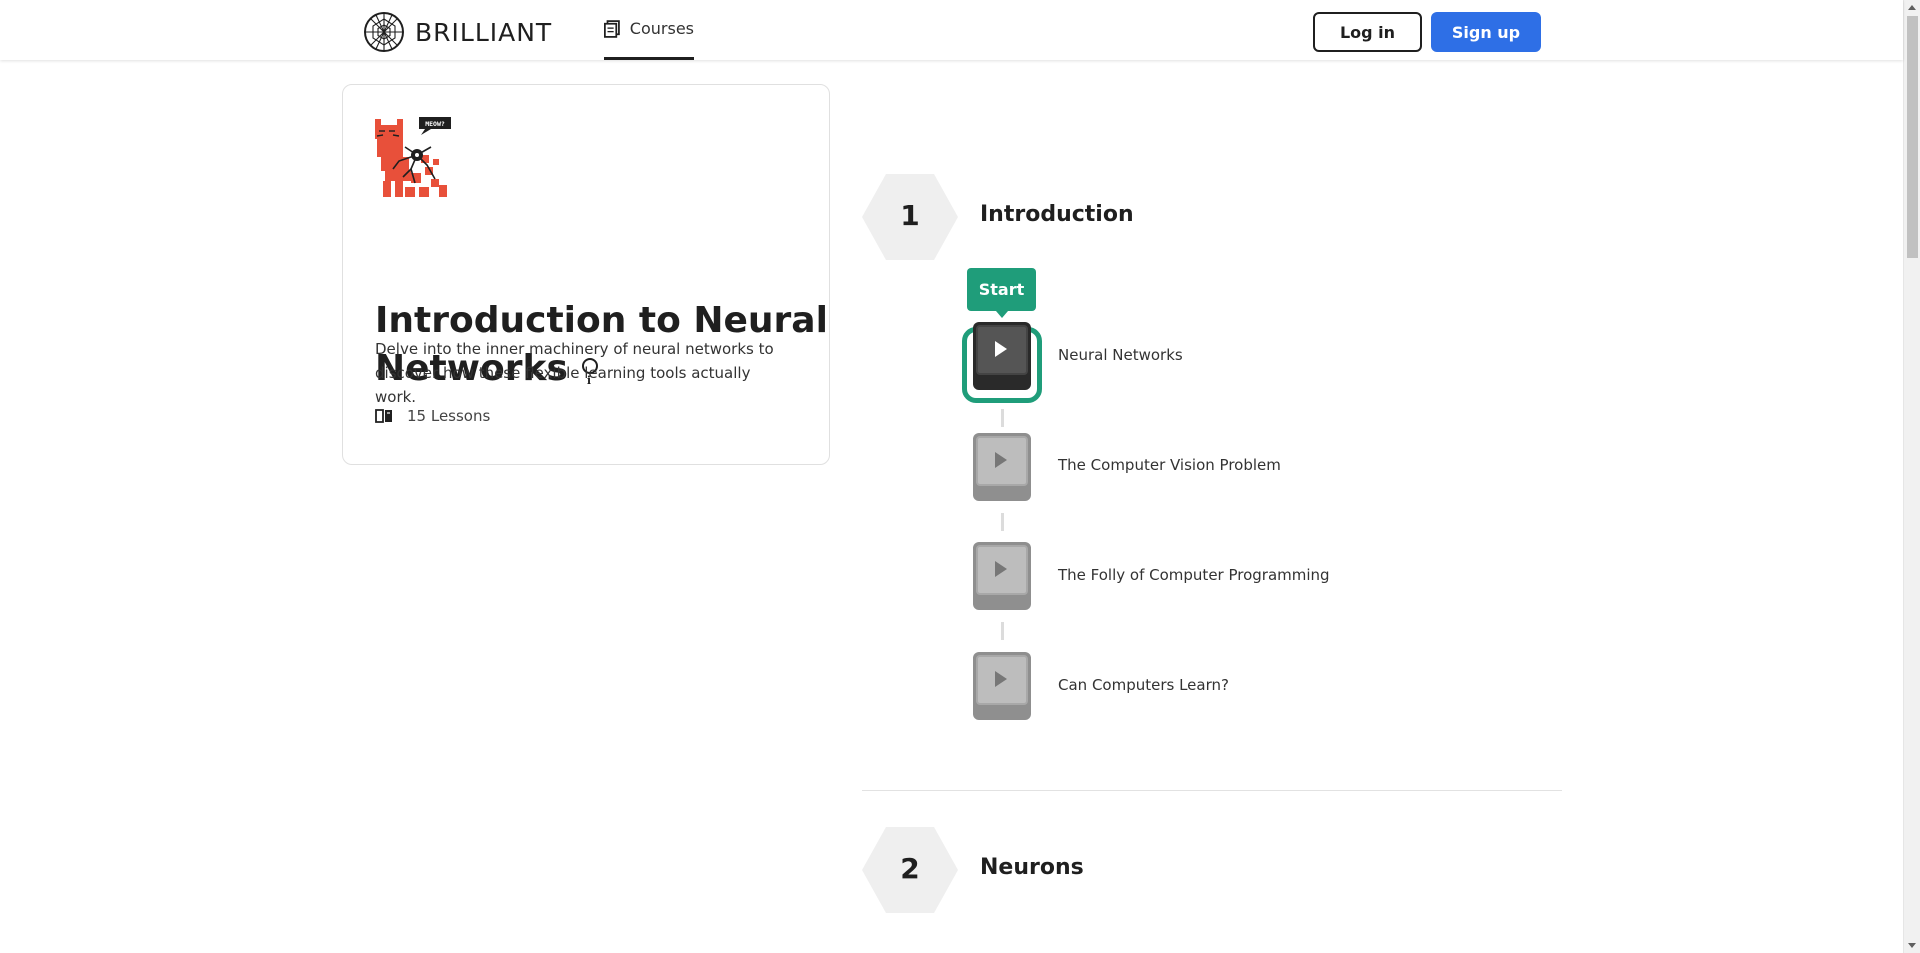  I want to click on brilliant-logo-icon, so click(384, 32).